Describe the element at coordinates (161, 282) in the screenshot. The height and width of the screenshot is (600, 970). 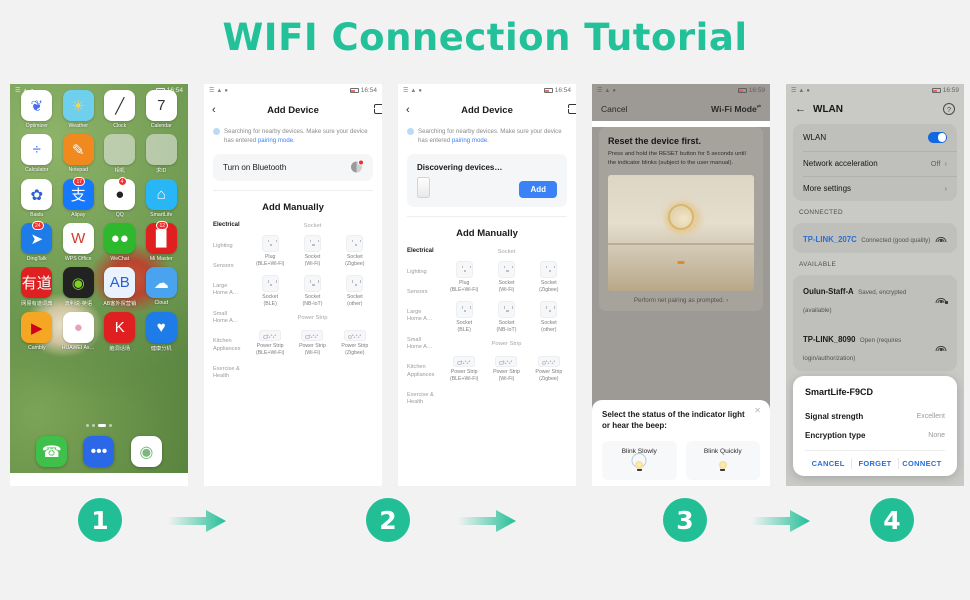
I see `app-glyph: ☁` at that location.